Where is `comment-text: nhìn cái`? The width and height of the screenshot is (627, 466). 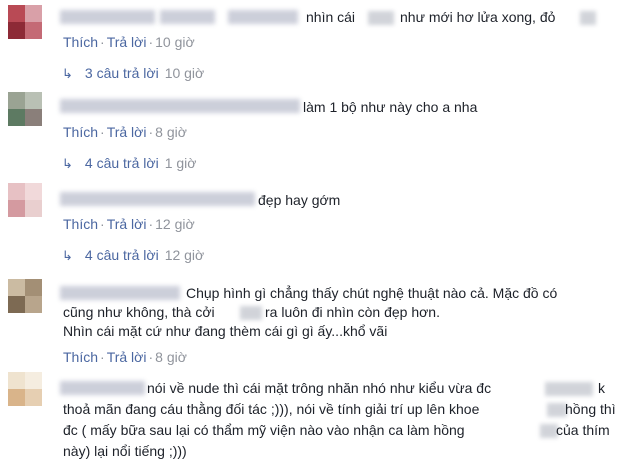 comment-text: nhìn cái is located at coordinates (331, 17).